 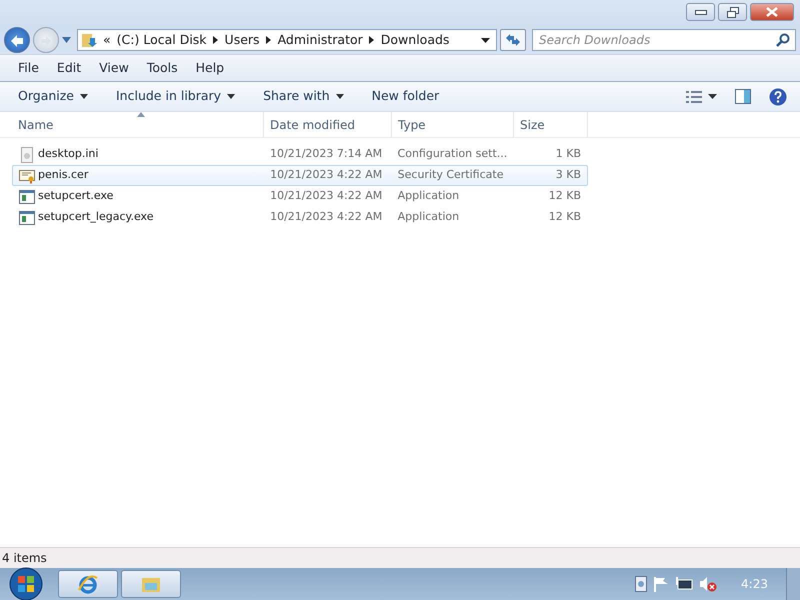 I want to click on menu-item: Edit, so click(x=69, y=68).